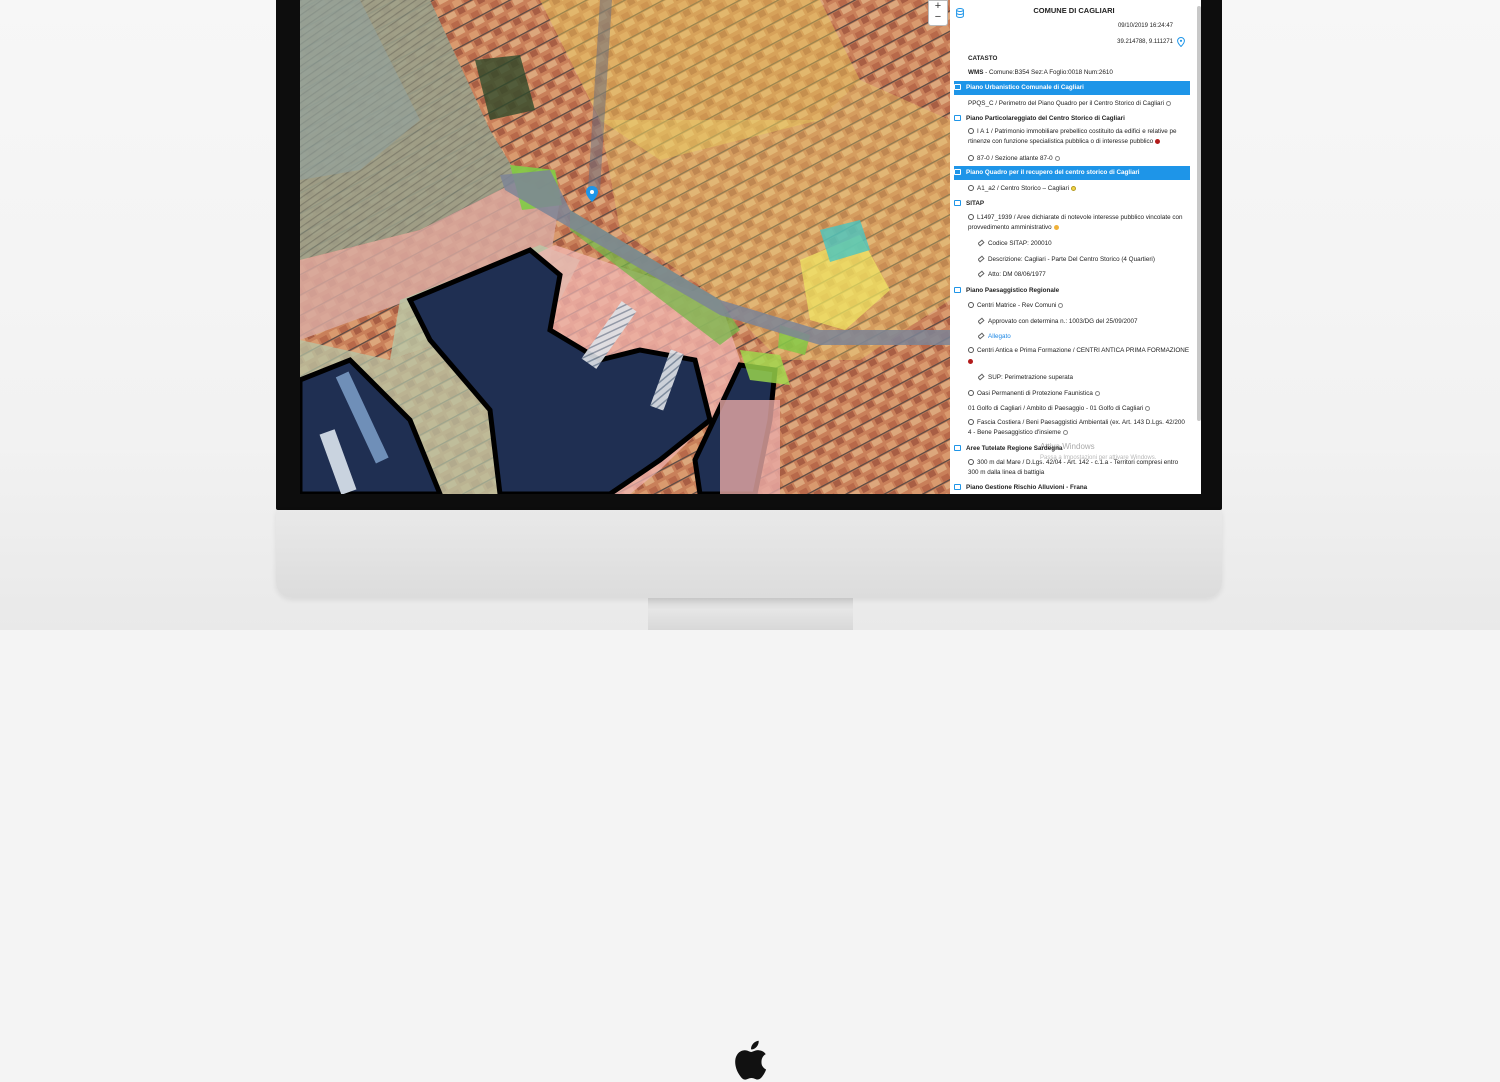  What do you see at coordinates (1006, 472) in the screenshot?
I see `atrs-item-text-2: 300 m dalla linea di battigia` at bounding box center [1006, 472].